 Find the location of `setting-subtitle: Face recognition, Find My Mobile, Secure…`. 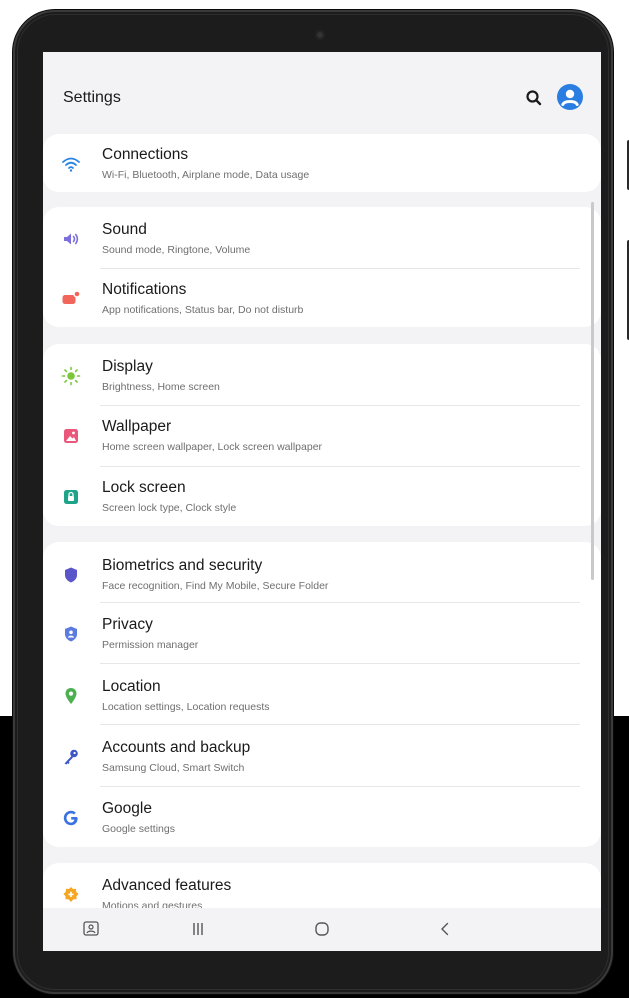

setting-subtitle: Face recognition, Find My Mobile, Secure… is located at coordinates (215, 586).